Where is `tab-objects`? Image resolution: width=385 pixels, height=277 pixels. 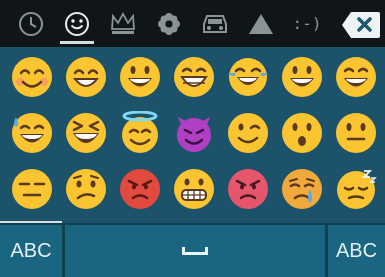 tab-objects is located at coordinates (123, 23).